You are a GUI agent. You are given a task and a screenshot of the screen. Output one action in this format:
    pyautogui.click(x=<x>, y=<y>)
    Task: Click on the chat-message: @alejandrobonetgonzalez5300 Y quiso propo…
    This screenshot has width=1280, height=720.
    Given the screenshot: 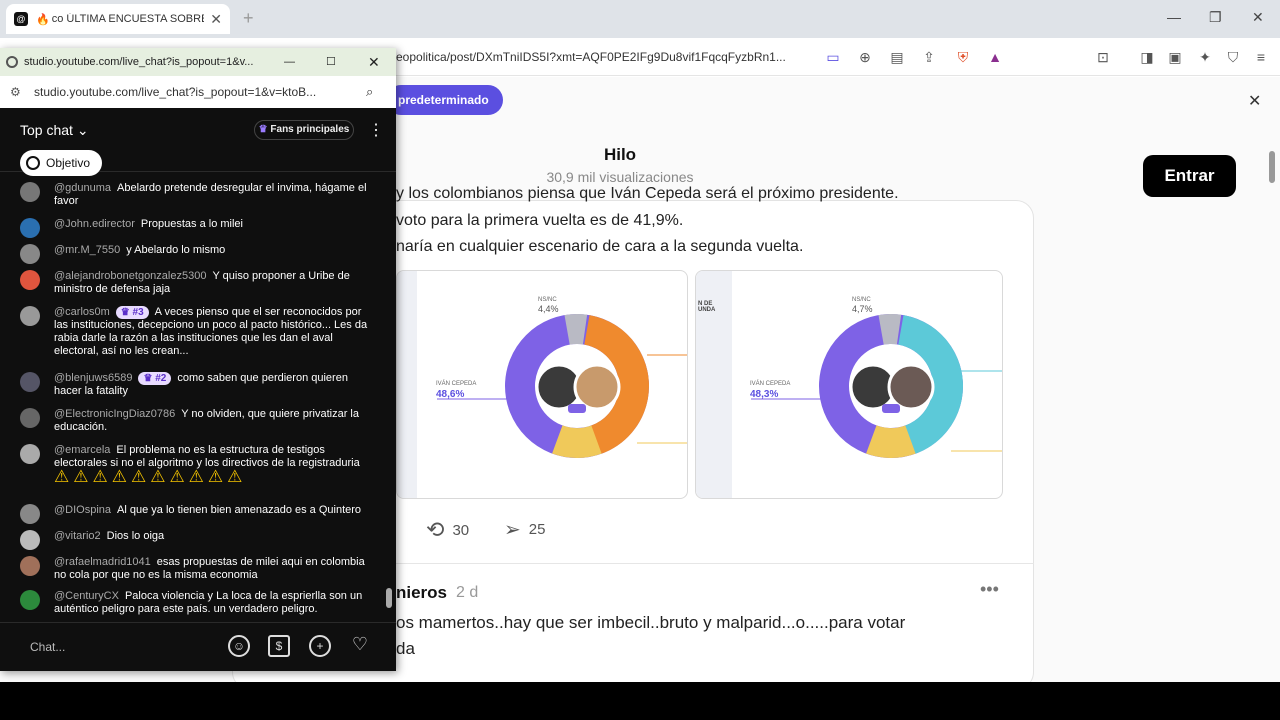 What is the action you would take?
    pyautogui.click(x=195, y=283)
    